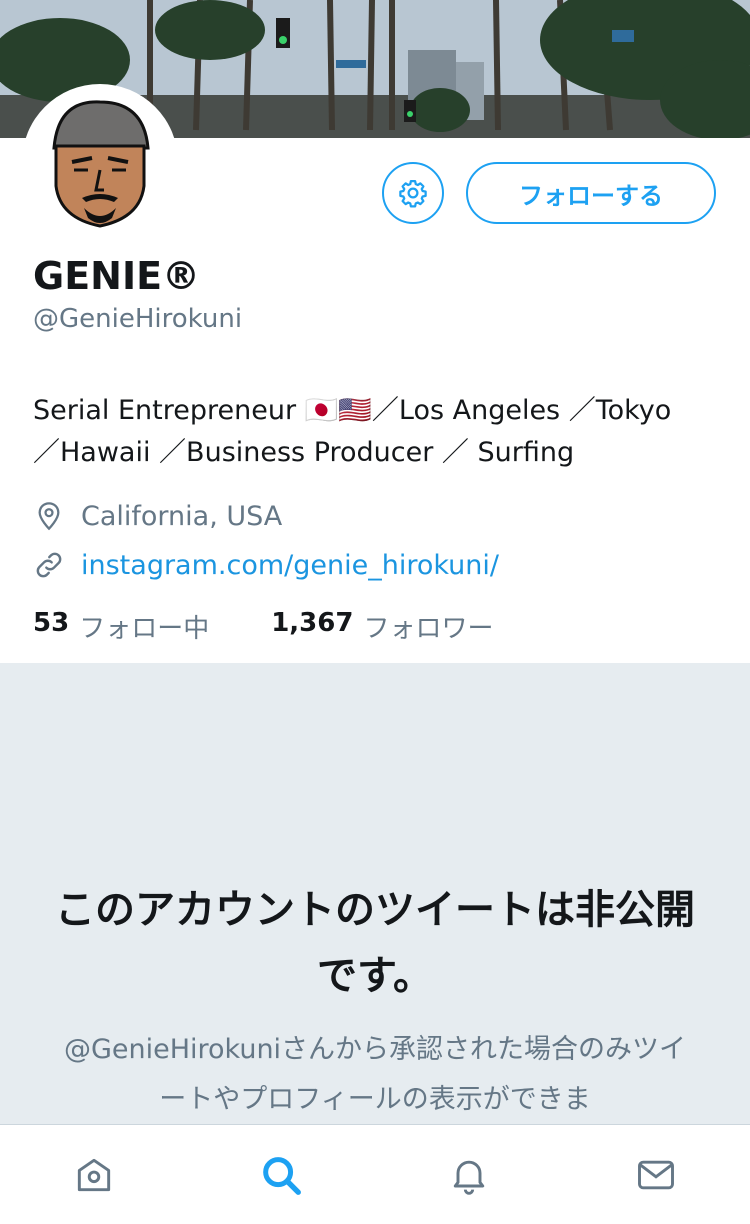  What do you see at coordinates (49, 516) in the screenshot?
I see `location-pin-icon` at bounding box center [49, 516].